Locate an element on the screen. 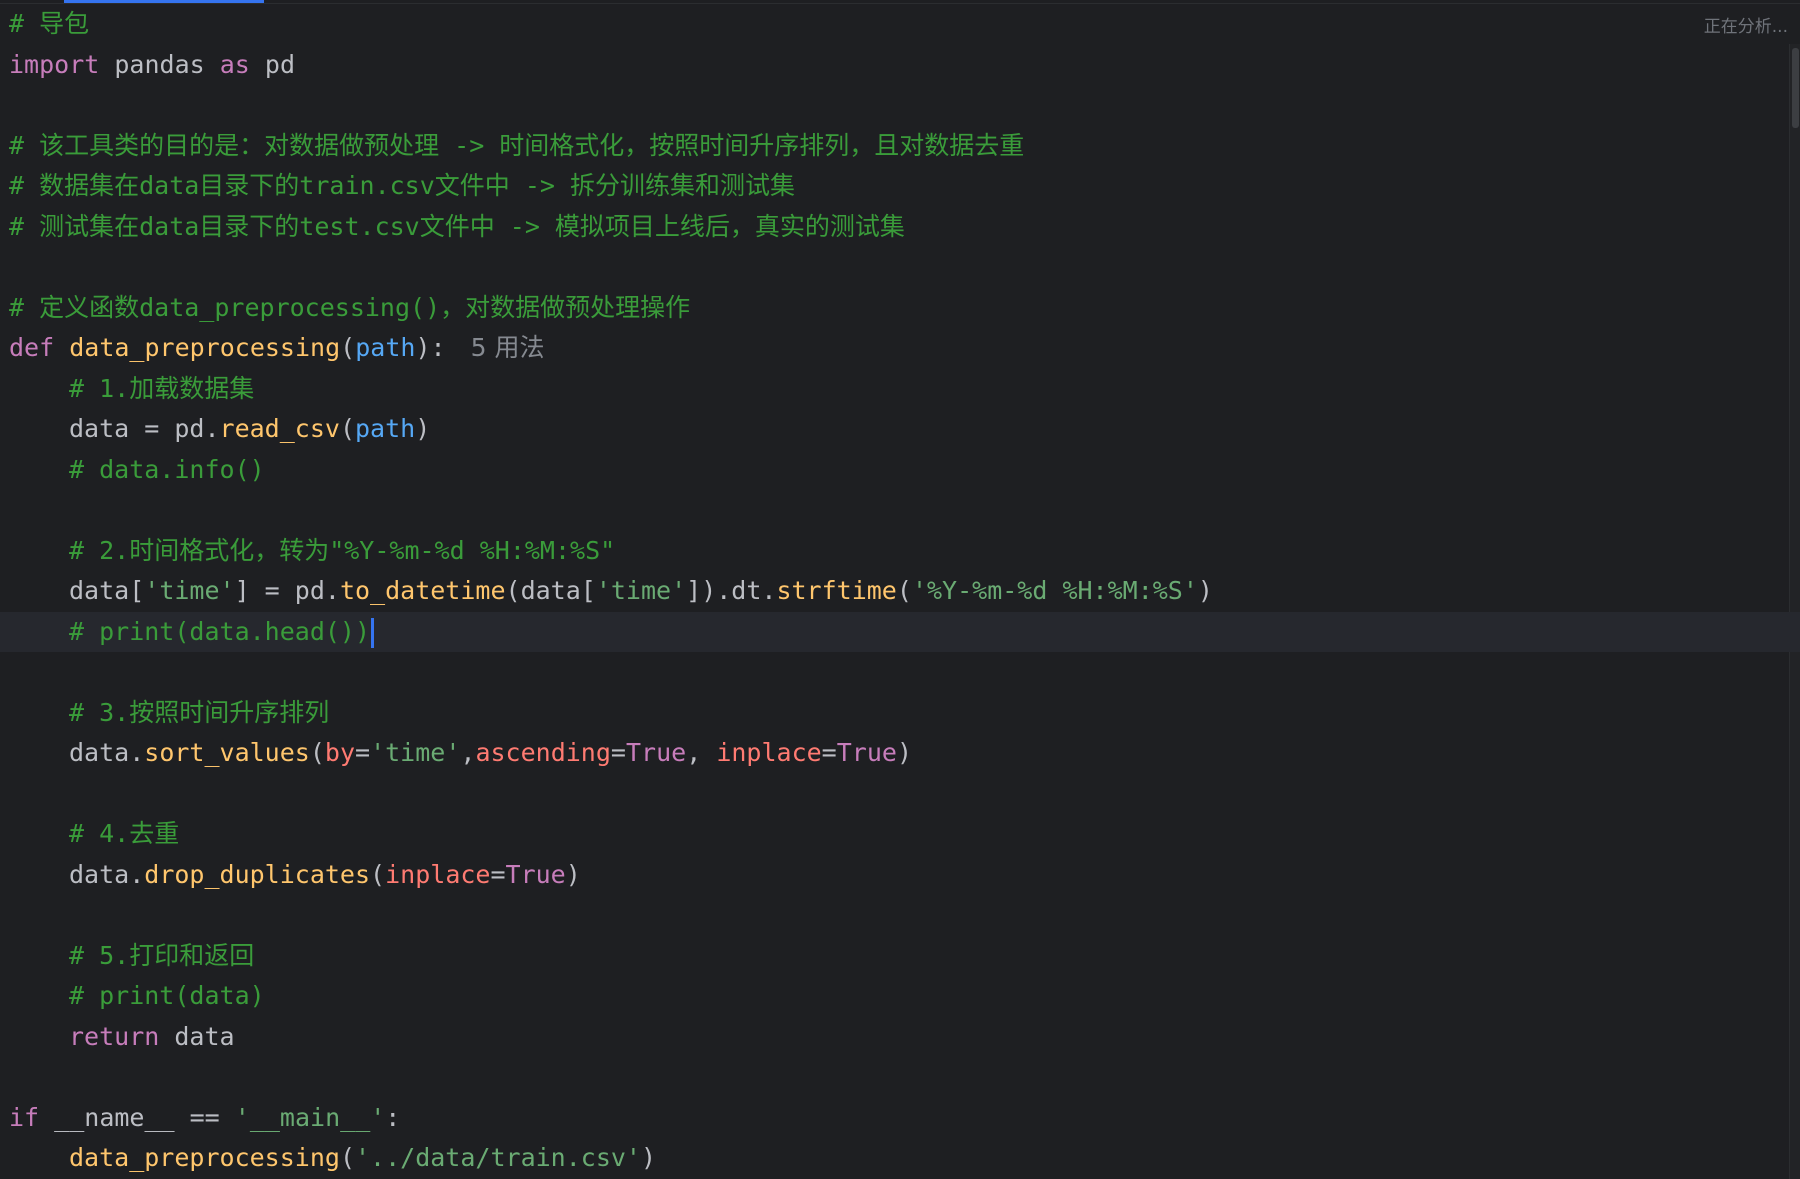 This screenshot has width=1800, height=1179. string-literal: '../data/train.csv' is located at coordinates (498, 1157).